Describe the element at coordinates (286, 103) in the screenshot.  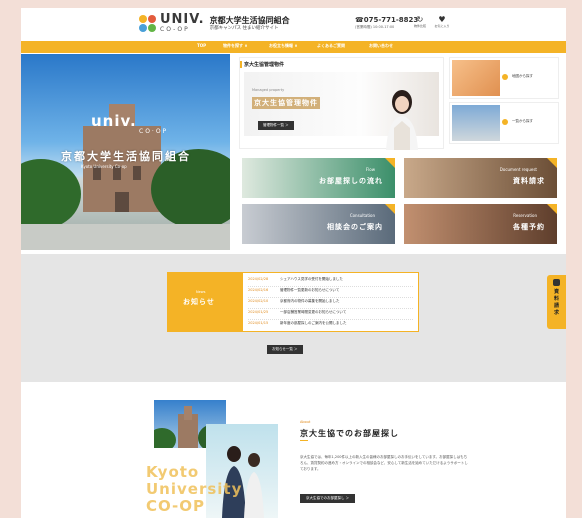
I see `banner-heading: 京大生協管理物件` at that location.